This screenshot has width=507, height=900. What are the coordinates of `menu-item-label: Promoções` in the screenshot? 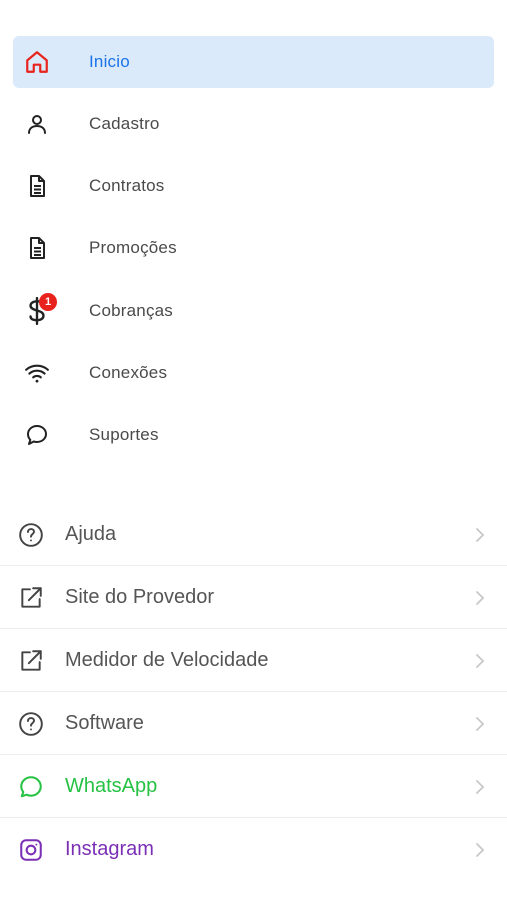 It's located at (133, 247).